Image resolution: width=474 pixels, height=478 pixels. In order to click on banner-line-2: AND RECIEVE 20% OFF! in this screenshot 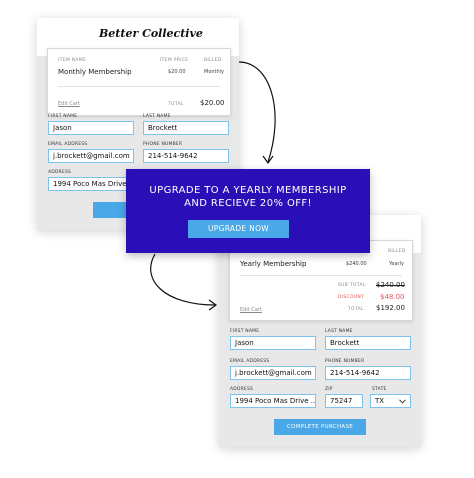, I will do `click(248, 203)`.